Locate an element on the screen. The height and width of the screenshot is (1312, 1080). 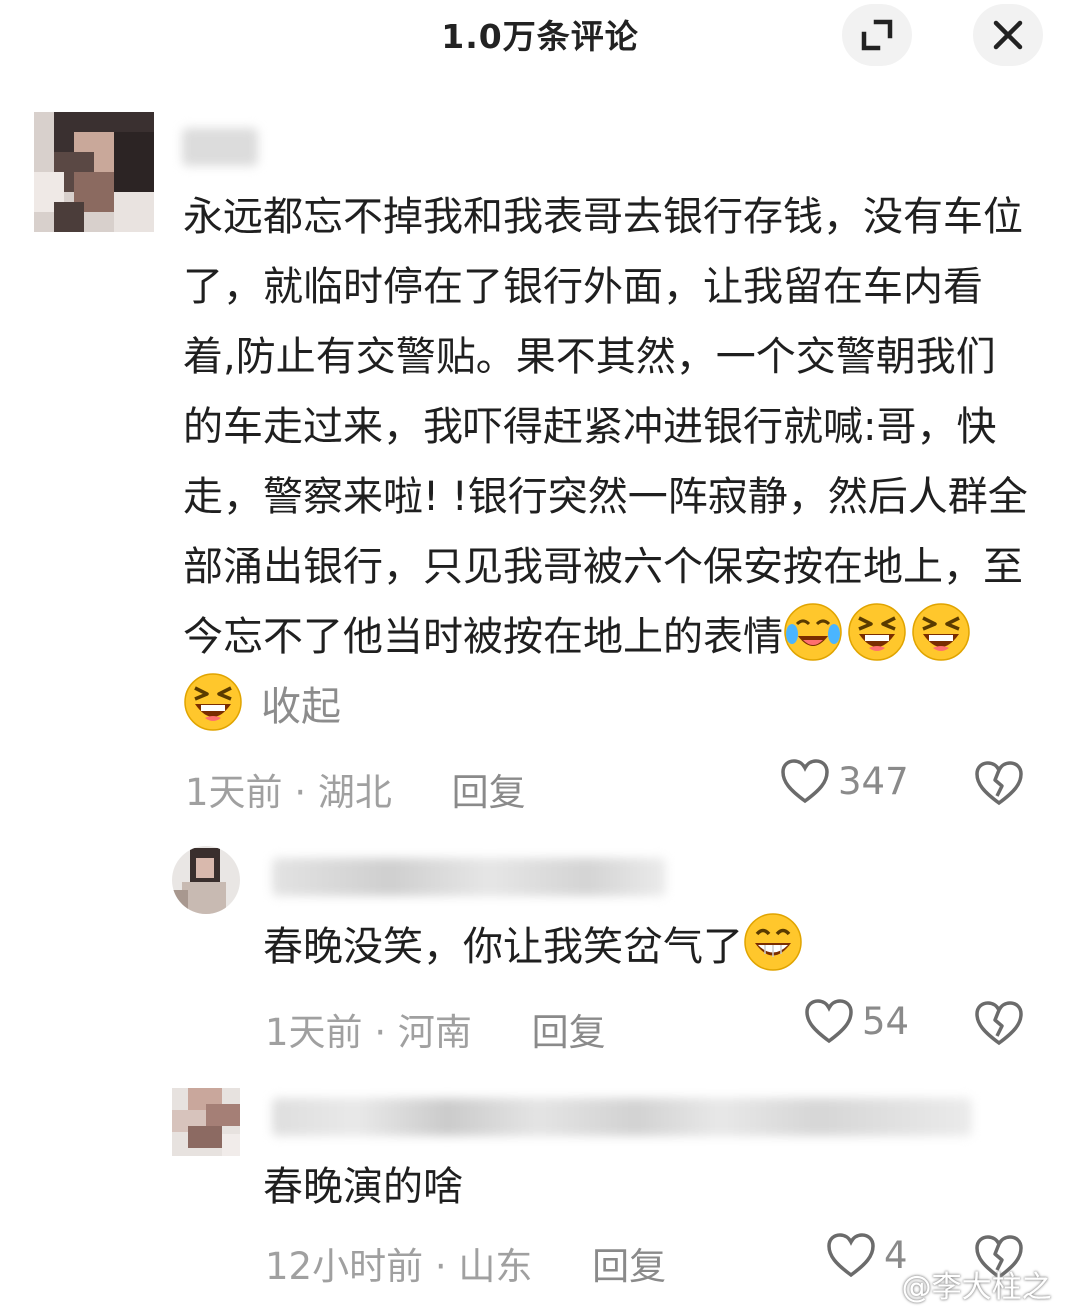
watermark: @李大柱之冠 is located at coordinates (970, 1287).